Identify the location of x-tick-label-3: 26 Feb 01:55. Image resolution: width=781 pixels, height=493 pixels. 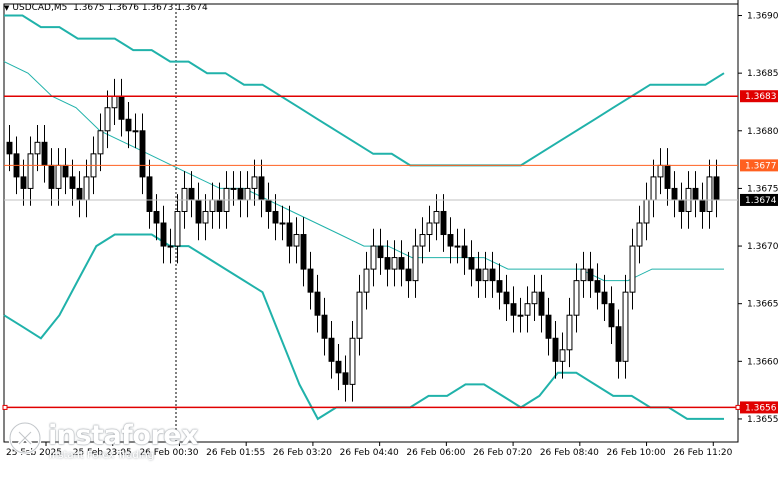
(235, 453).